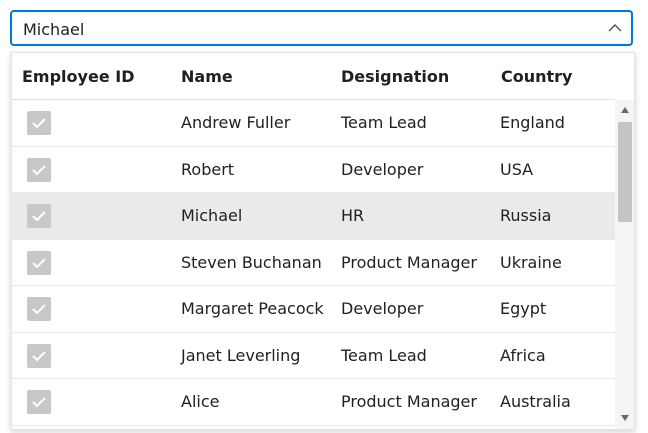 The width and height of the screenshot is (648, 433). Describe the element at coordinates (532, 122) in the screenshot. I see `row-country: England` at that location.